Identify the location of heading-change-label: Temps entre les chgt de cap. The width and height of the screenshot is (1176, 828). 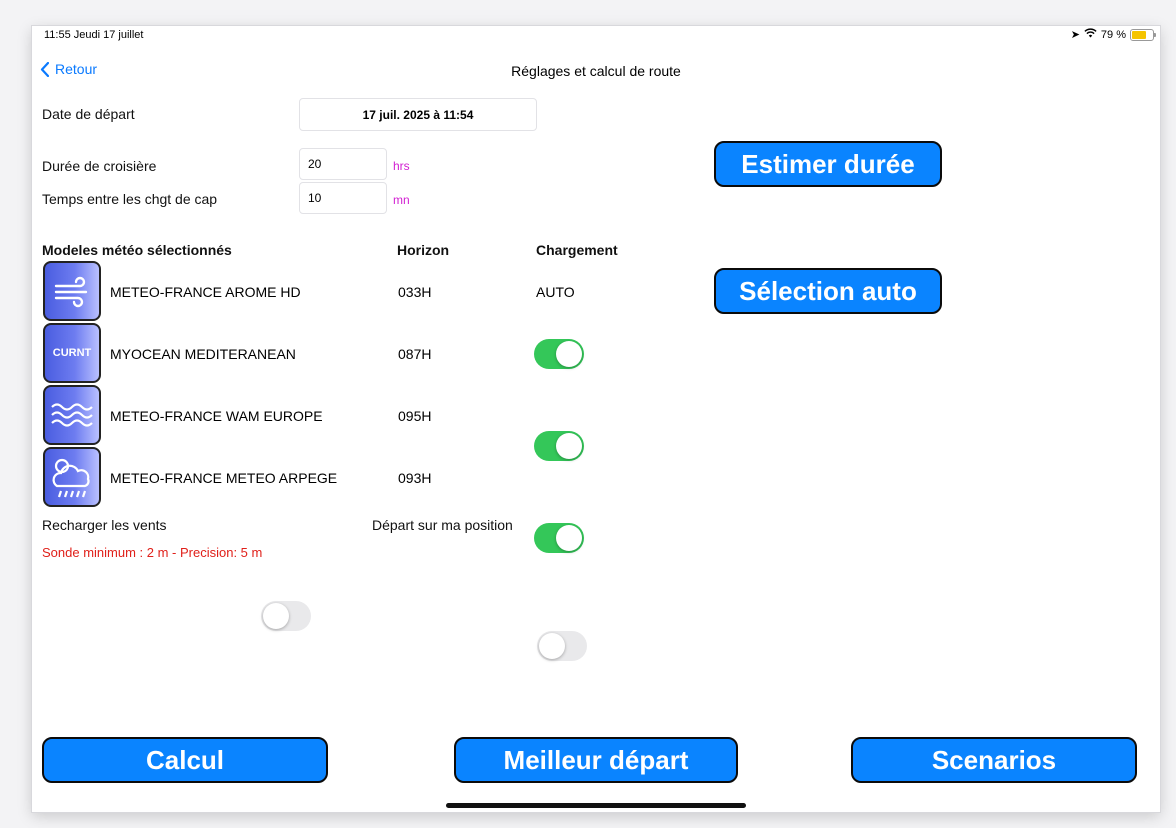
(130, 199).